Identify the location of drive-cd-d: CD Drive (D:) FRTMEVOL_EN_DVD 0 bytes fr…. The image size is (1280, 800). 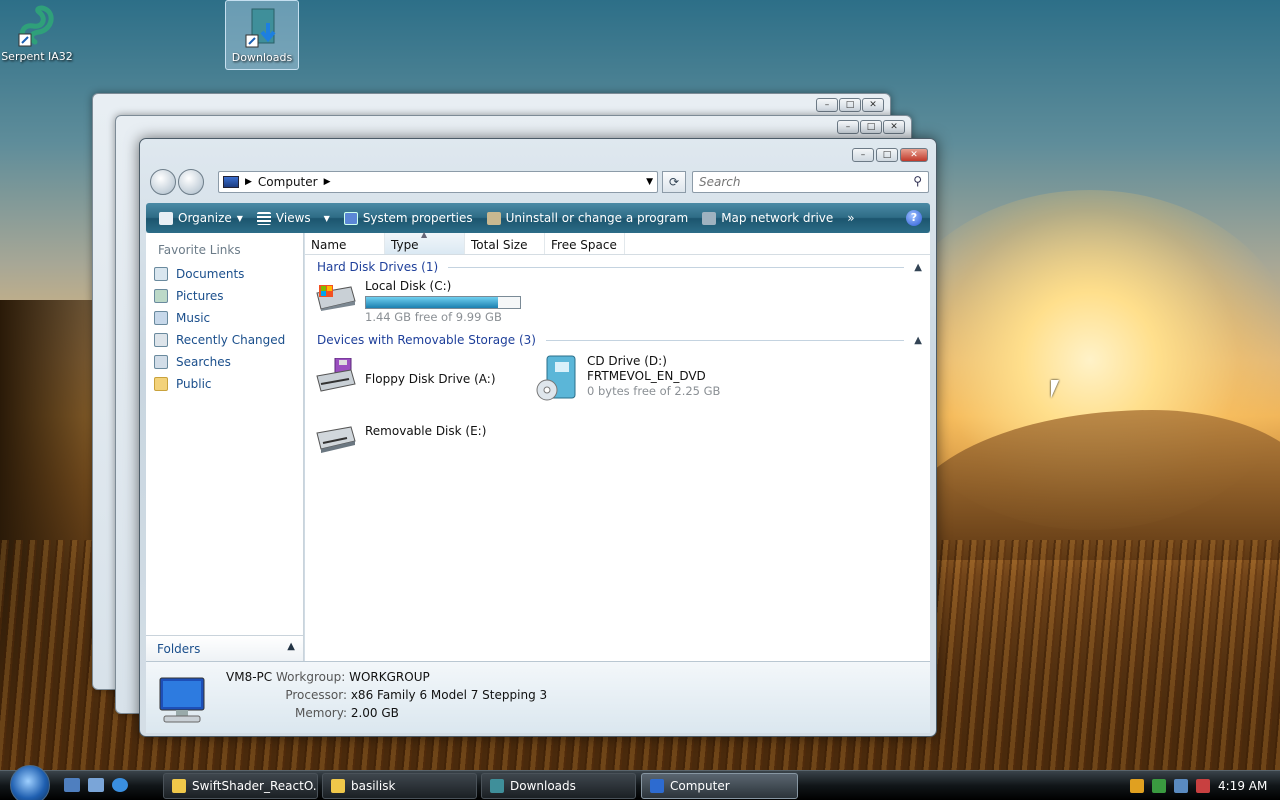
(628, 377).